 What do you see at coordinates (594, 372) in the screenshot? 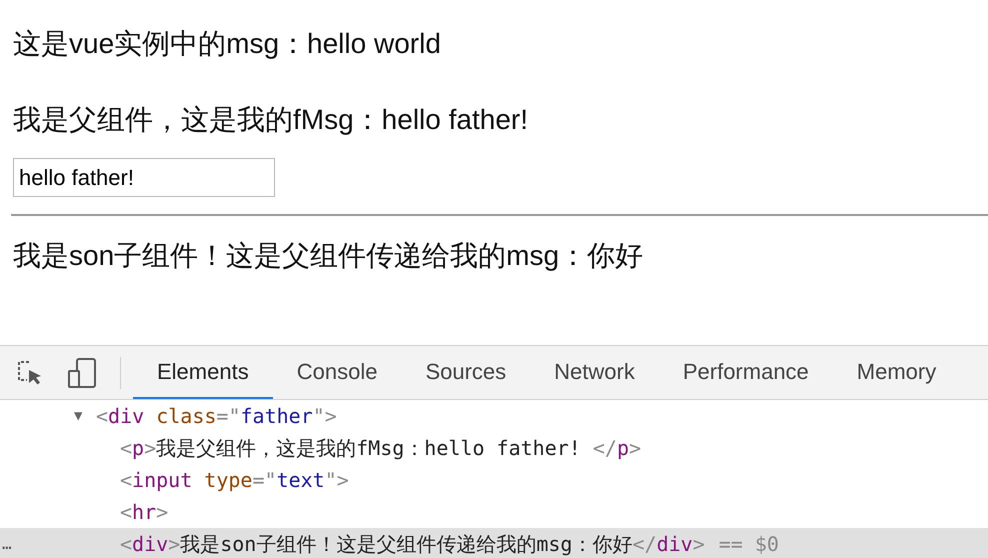
I see `devtools-tab: Network` at bounding box center [594, 372].